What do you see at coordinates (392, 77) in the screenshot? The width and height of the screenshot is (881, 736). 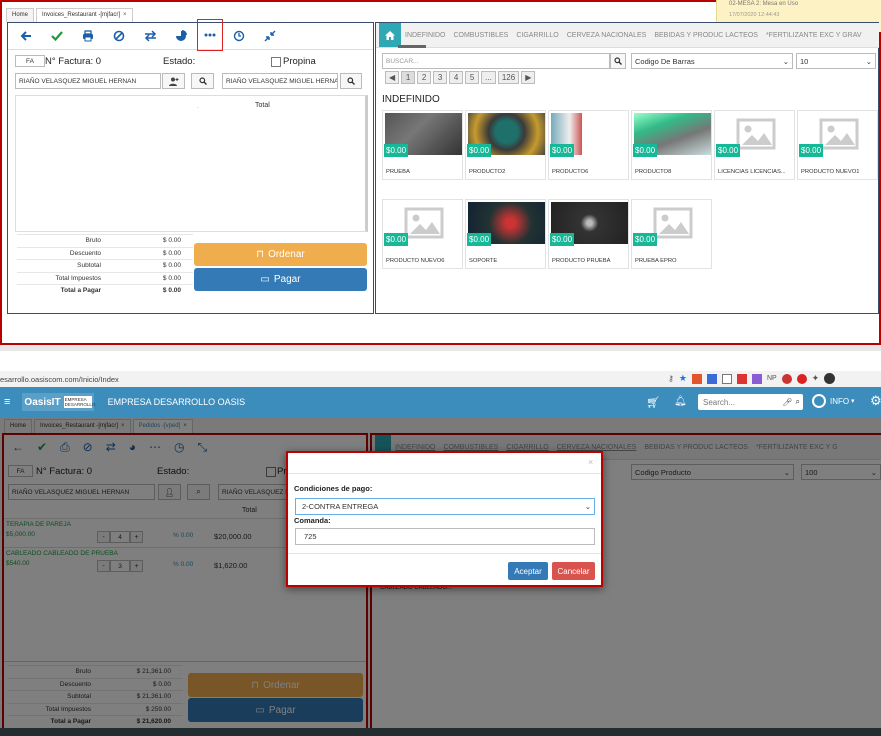 I see `pager-prev: ◀` at bounding box center [392, 77].